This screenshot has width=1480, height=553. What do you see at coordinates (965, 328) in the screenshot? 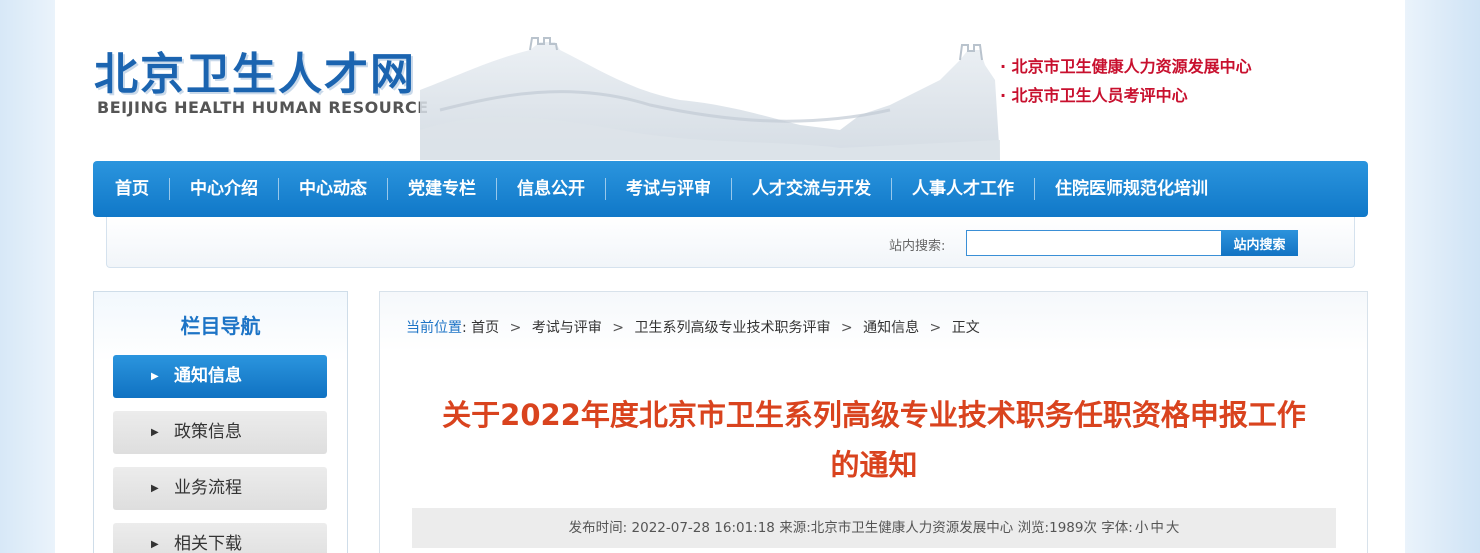
I see `breadcrumb-current: 正文` at bounding box center [965, 328].